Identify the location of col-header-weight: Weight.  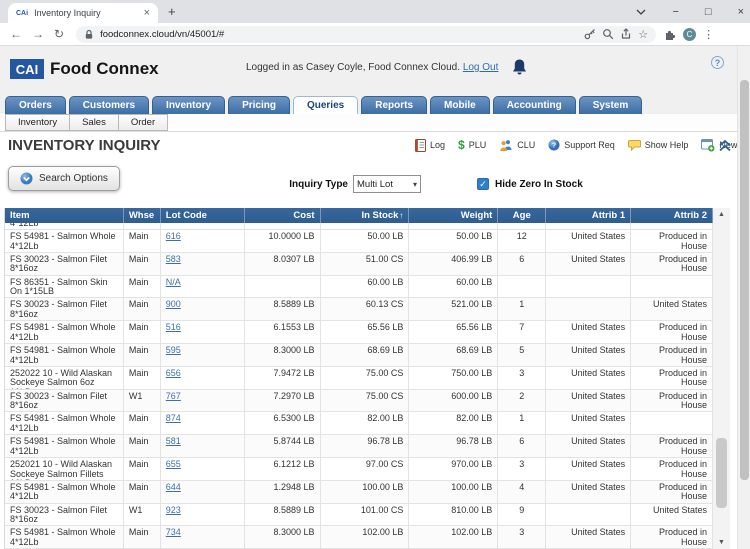
(454, 215).